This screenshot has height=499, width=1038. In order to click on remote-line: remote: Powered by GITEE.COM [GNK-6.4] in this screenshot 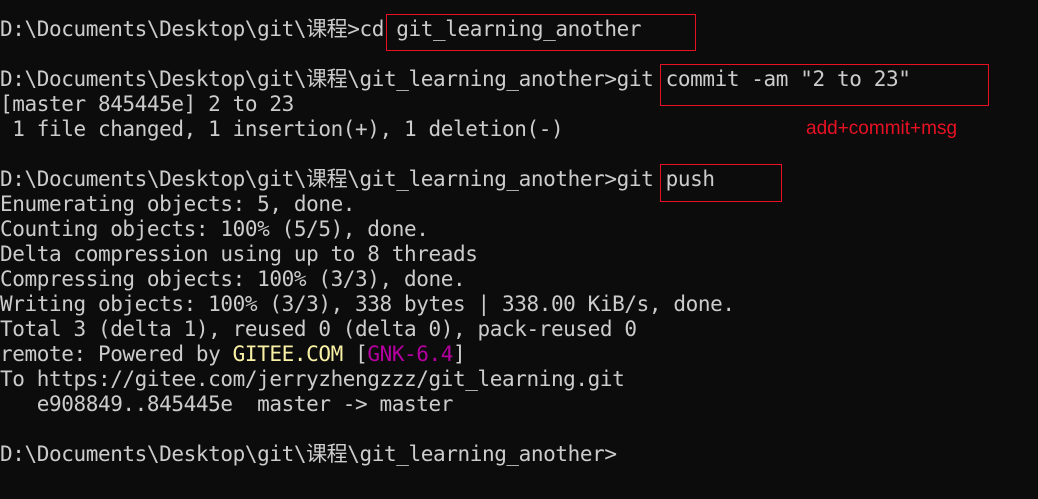, I will do `click(519, 354)`.